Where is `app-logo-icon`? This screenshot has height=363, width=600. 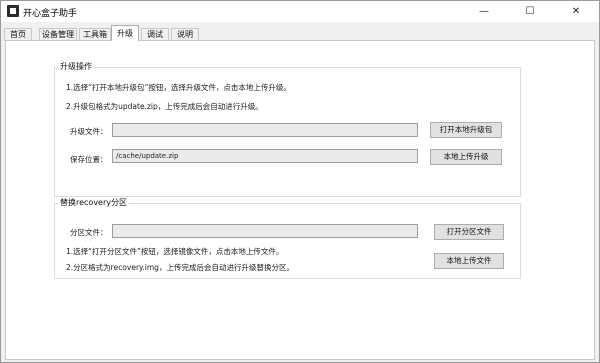 app-logo-icon is located at coordinates (13, 11).